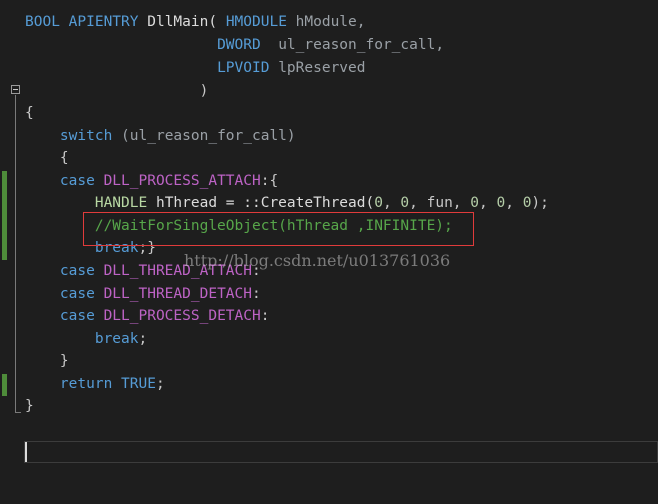 The width and height of the screenshot is (658, 504). What do you see at coordinates (341, 452) in the screenshot?
I see `current-line-highlight` at bounding box center [341, 452].